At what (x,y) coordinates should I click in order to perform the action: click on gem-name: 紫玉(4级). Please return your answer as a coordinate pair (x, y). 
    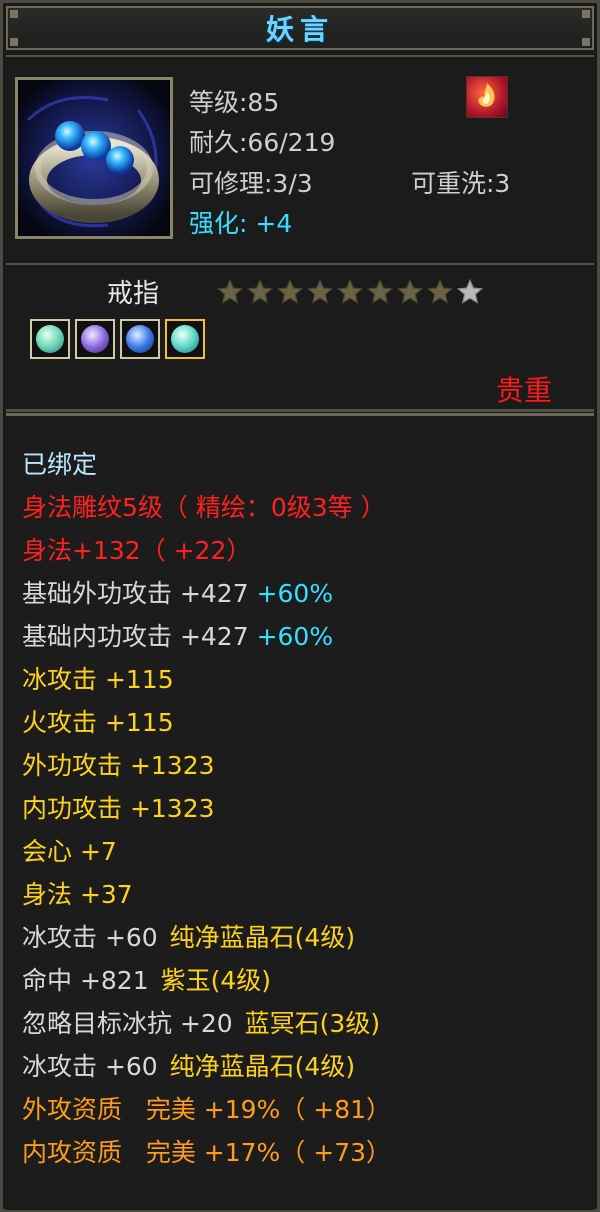
    Looking at the image, I should click on (215, 980).